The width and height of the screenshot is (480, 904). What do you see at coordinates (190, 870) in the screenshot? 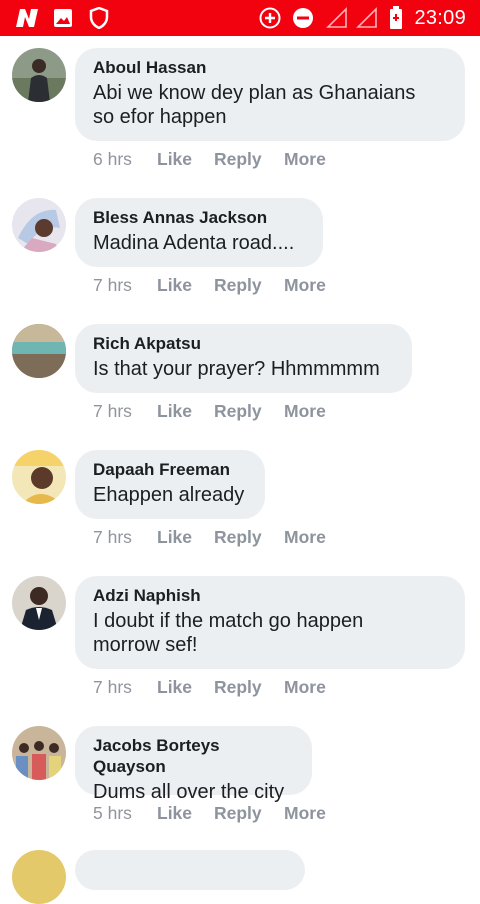
I see `comment-bubble` at bounding box center [190, 870].